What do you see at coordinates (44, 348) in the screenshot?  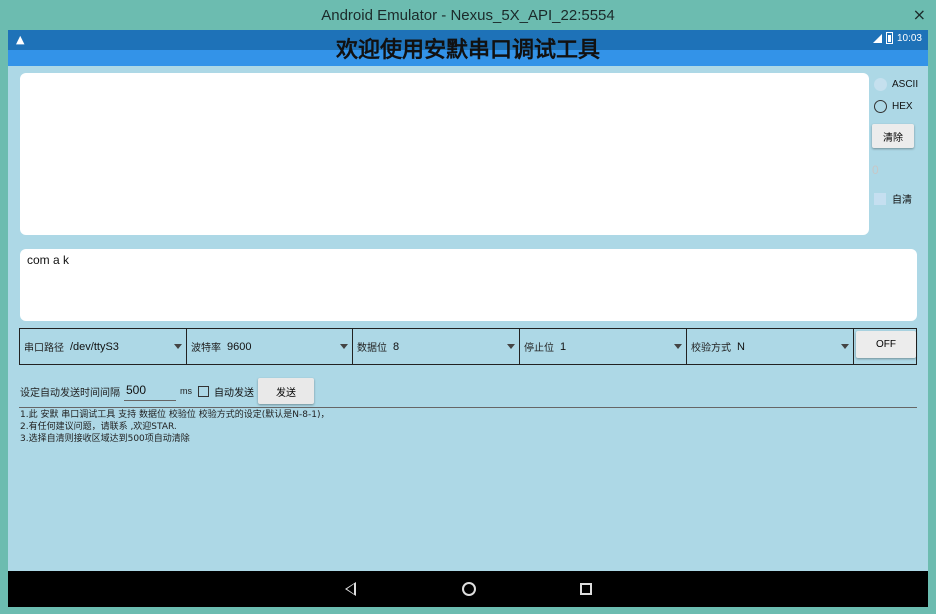 I see `port-label: 串口路径` at bounding box center [44, 348].